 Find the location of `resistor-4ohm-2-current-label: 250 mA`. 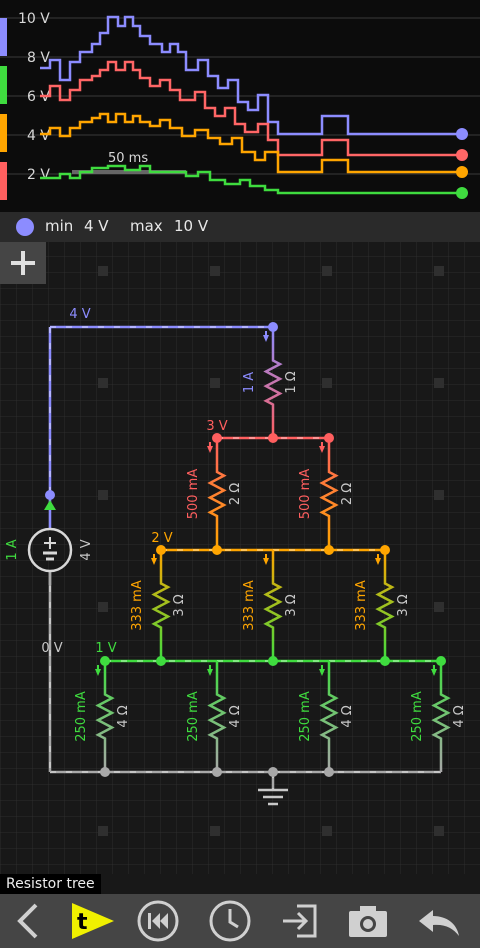

resistor-4ohm-2-current-label: 250 mA is located at coordinates (193, 716).